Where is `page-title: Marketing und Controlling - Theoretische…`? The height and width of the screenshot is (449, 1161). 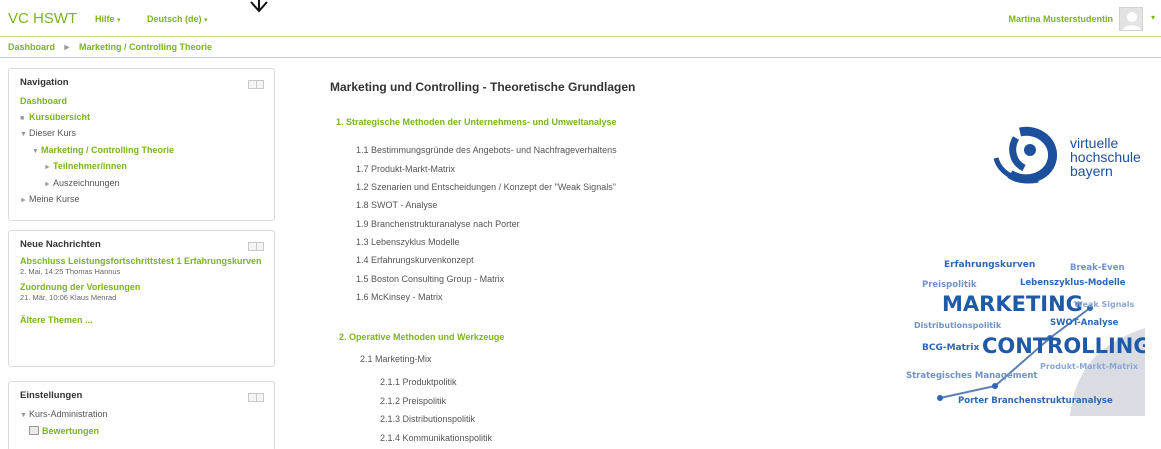
page-title: Marketing und Controlling - Theoretische… is located at coordinates (483, 87).